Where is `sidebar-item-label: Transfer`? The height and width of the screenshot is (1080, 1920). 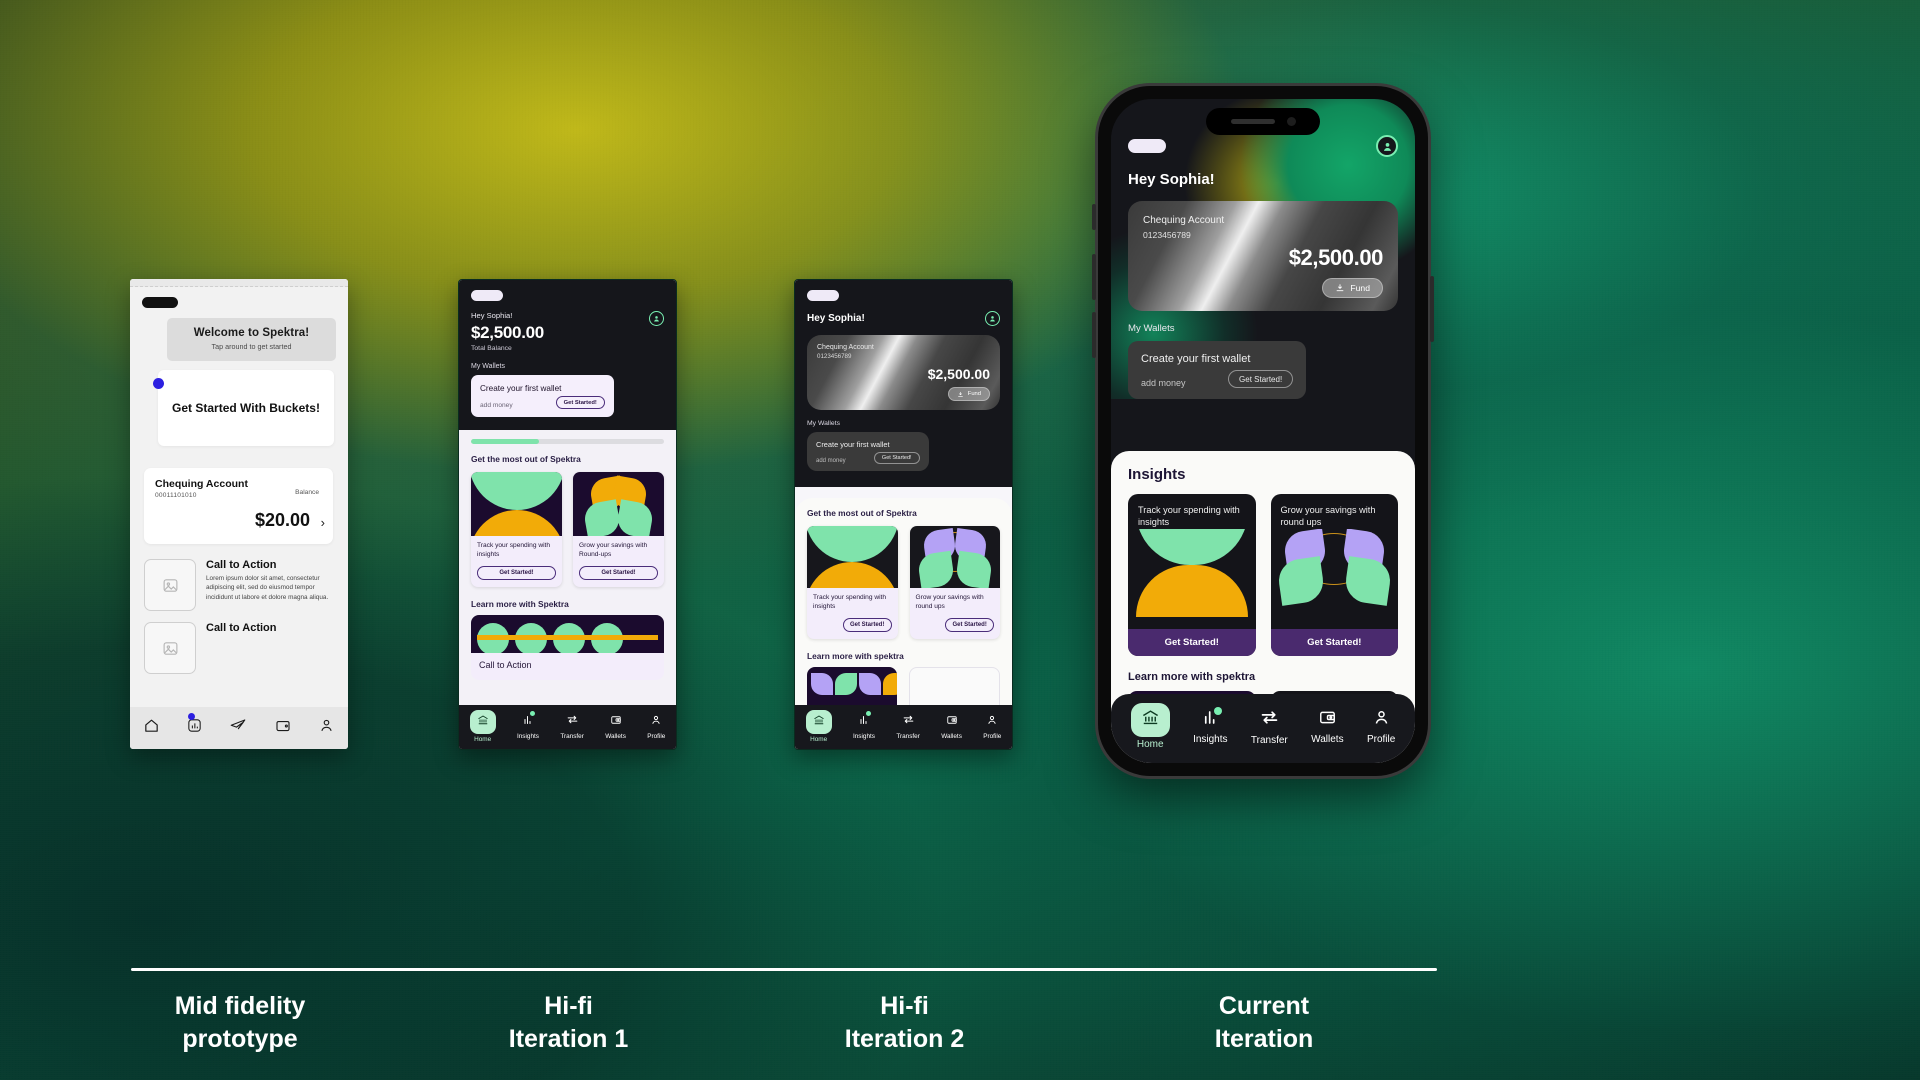 sidebar-item-label: Transfer is located at coordinates (908, 736).